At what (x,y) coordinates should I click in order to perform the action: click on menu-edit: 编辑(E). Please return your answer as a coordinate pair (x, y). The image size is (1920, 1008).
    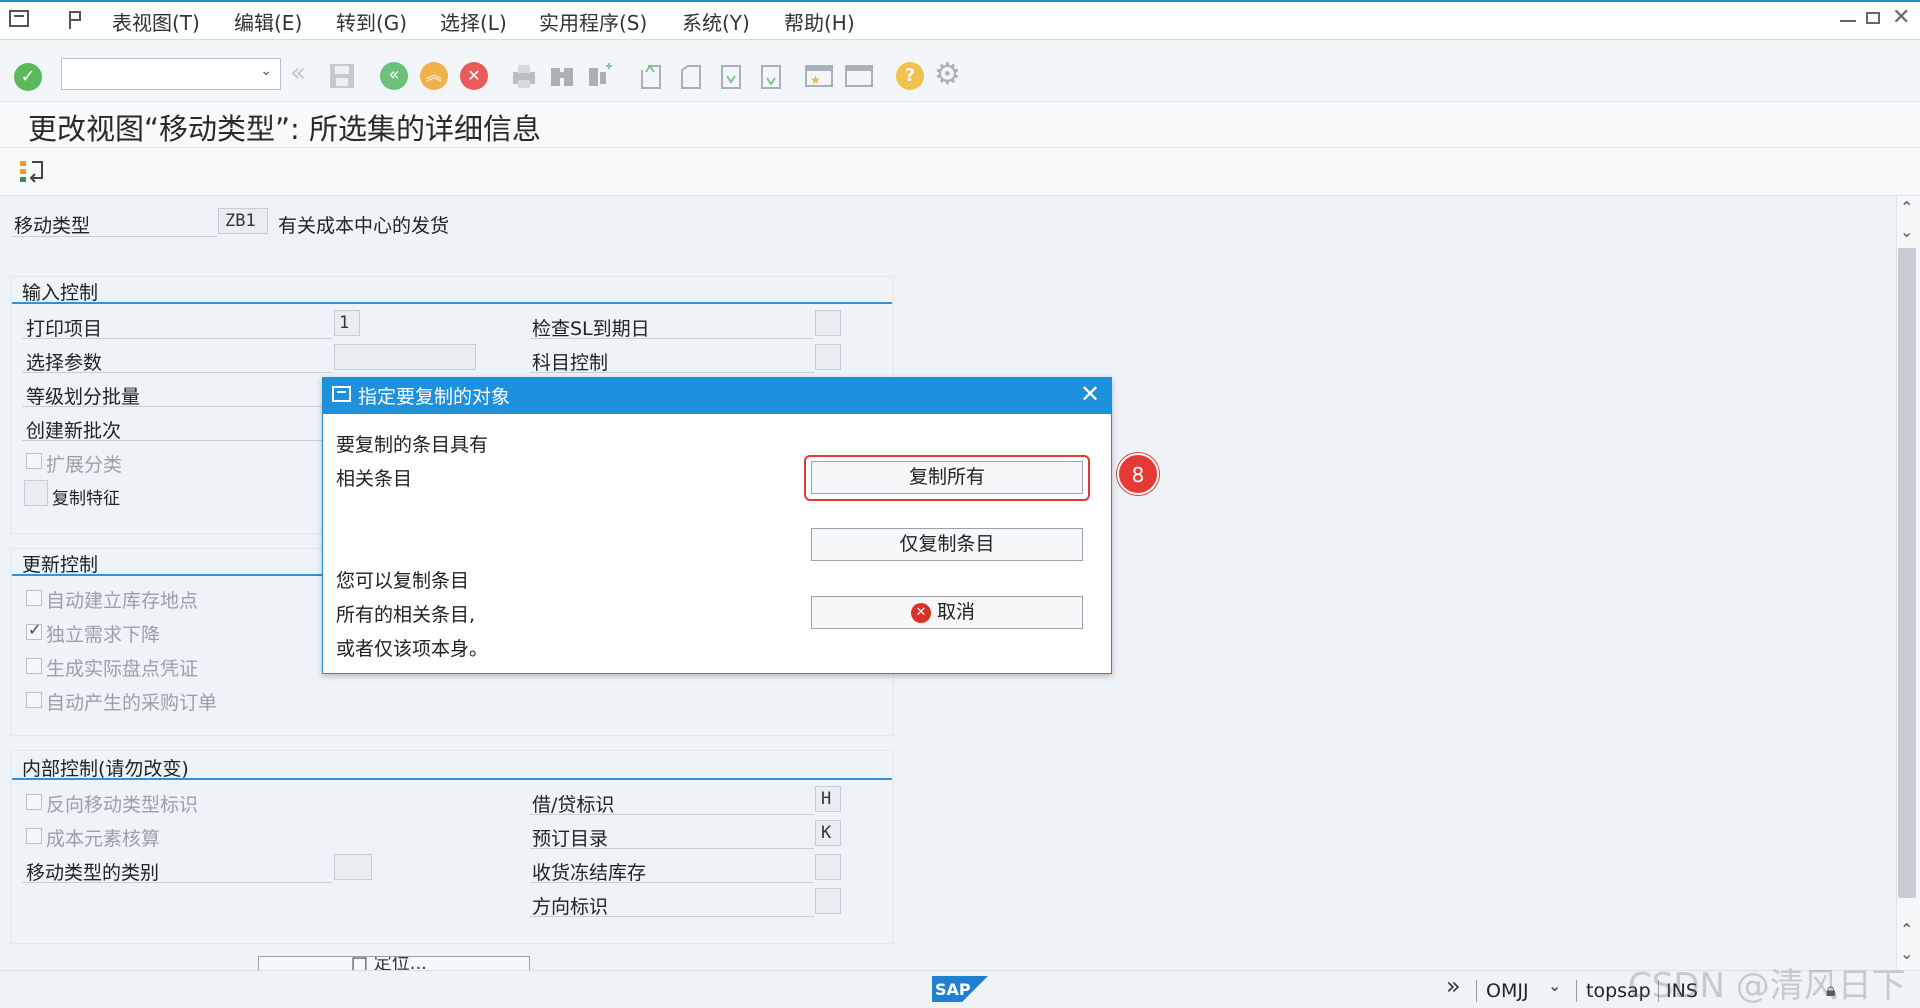
    Looking at the image, I should click on (268, 21).